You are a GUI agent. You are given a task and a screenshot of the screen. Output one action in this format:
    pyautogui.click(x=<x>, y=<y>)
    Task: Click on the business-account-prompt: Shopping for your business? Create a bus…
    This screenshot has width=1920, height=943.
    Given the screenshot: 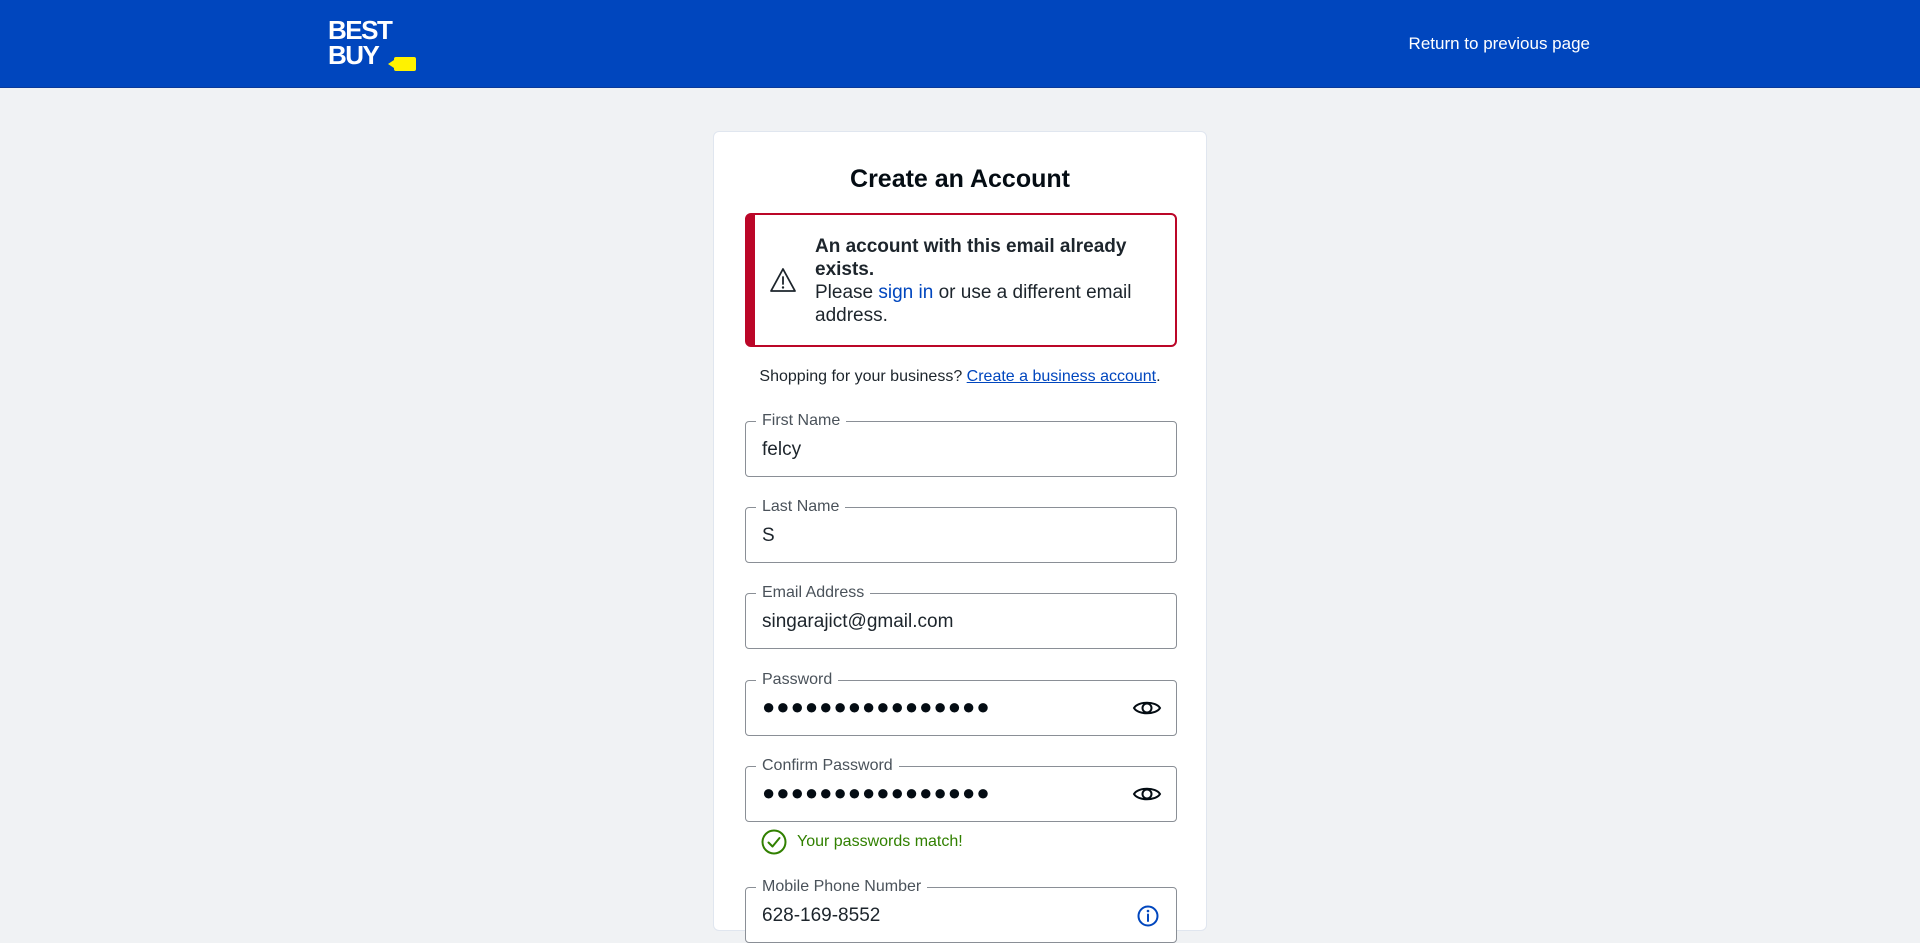 What is the action you would take?
    pyautogui.click(x=960, y=377)
    